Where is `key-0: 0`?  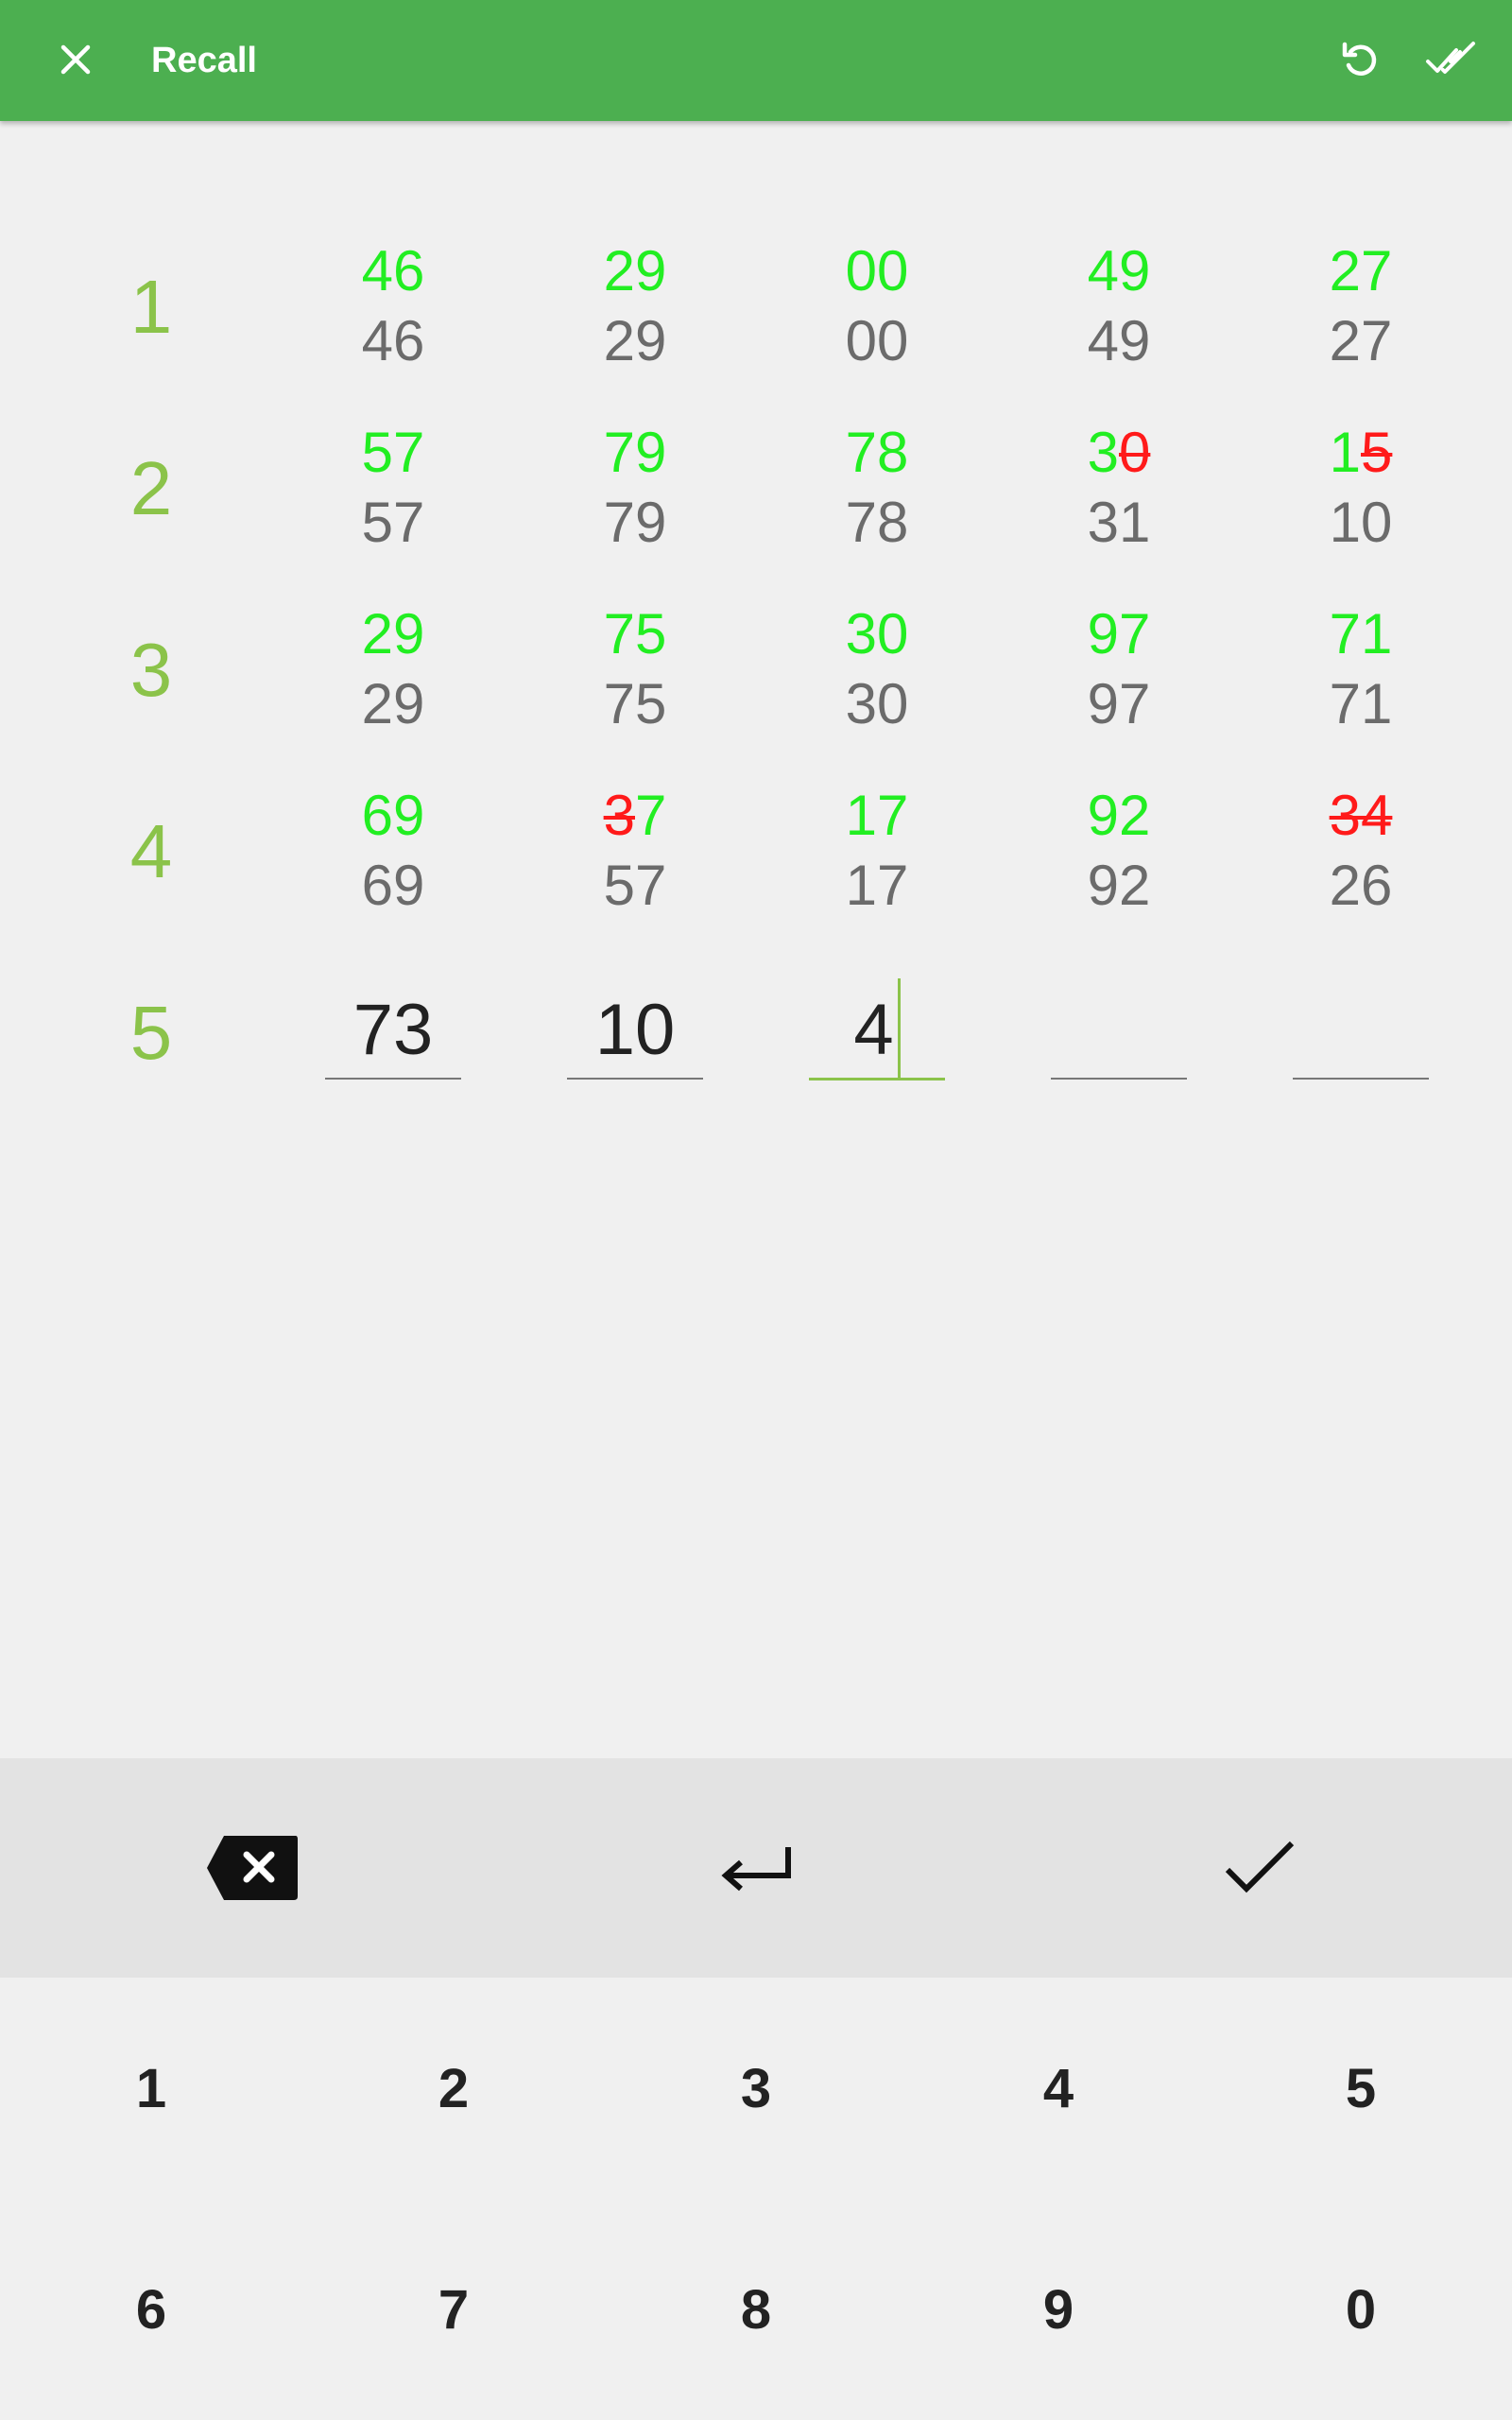 key-0: 0 is located at coordinates (1361, 2309).